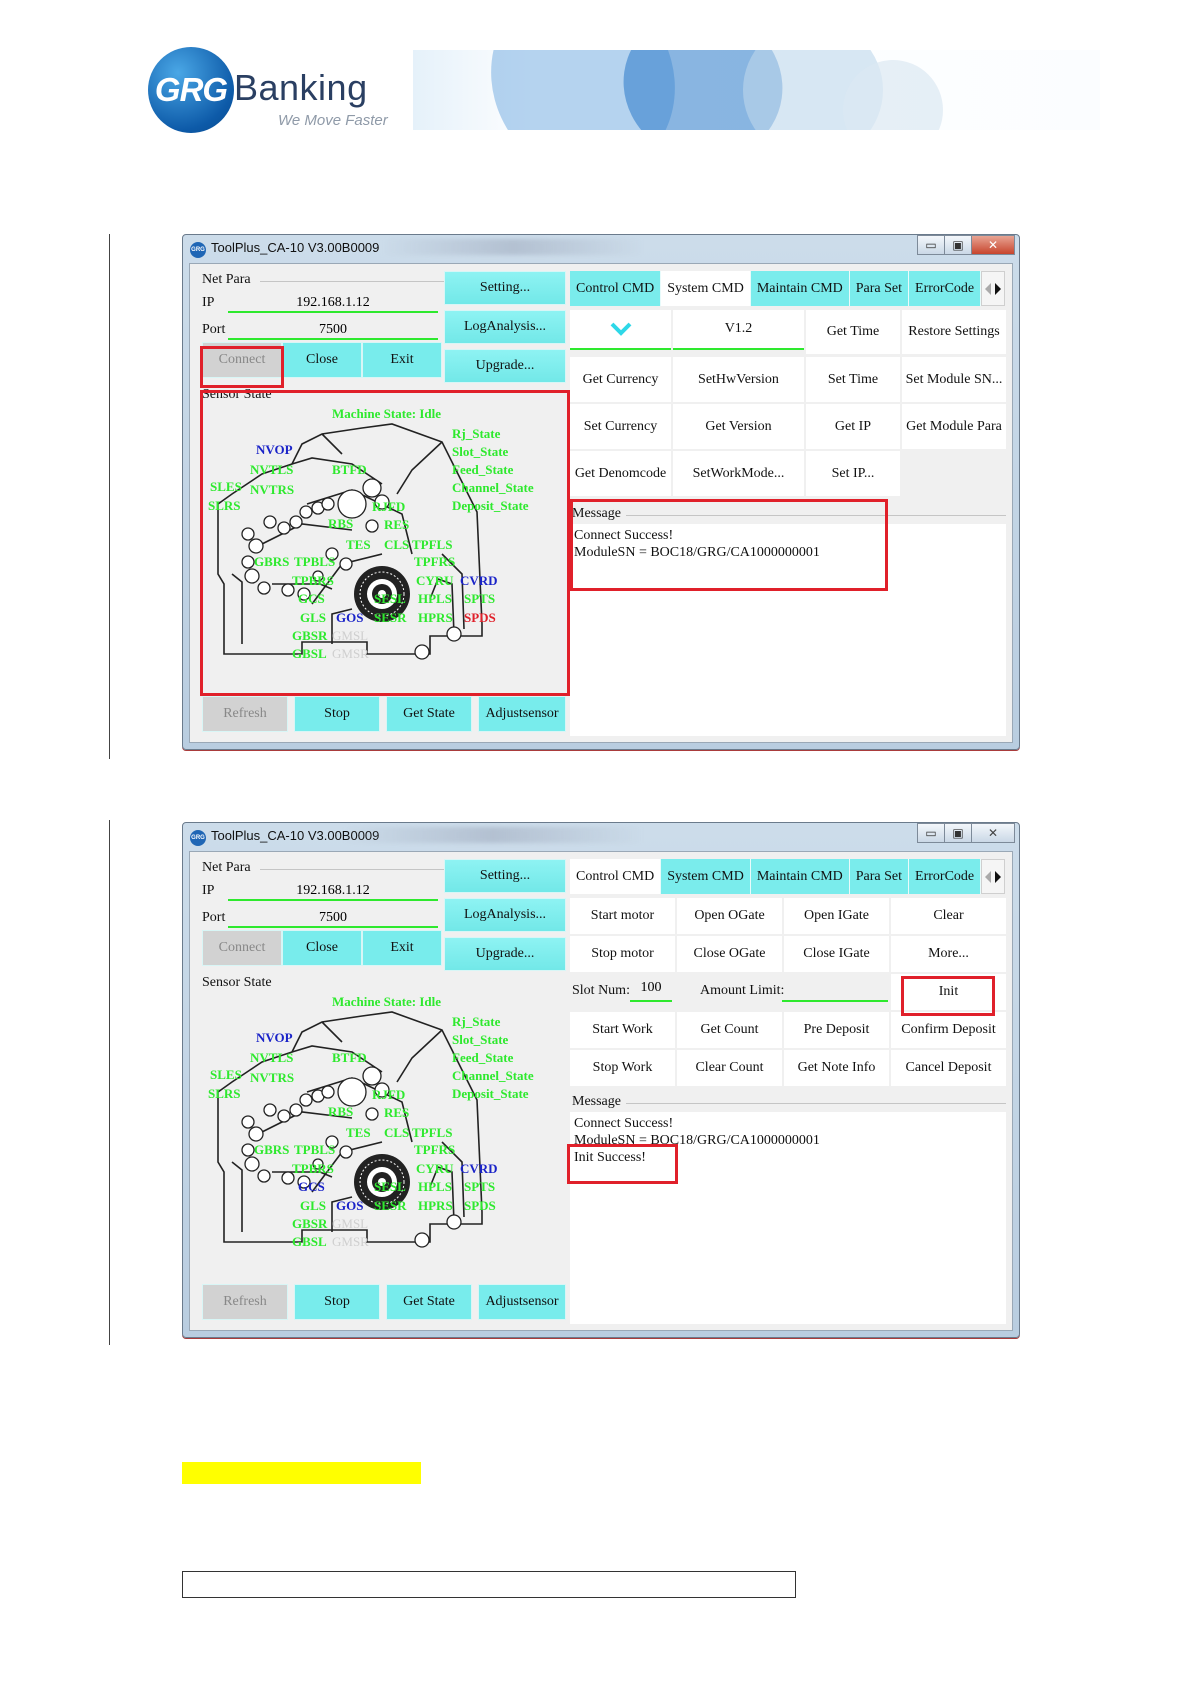 This screenshot has height=1684, width=1191. Describe the element at coordinates (836, 1030) in the screenshot. I see `pre-deposit-button: Pre Deposit` at that location.